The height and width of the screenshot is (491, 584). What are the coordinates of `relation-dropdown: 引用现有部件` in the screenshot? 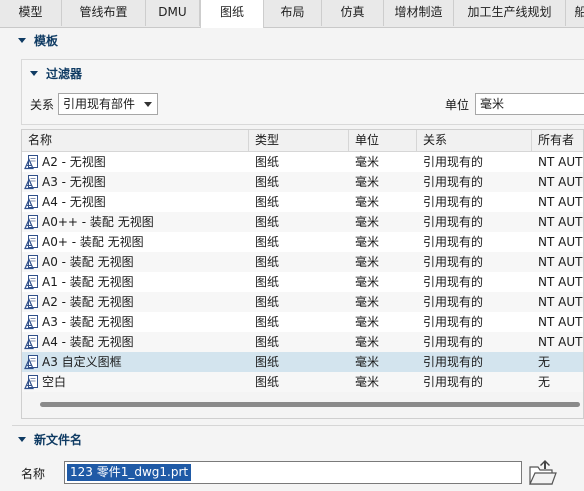 It's located at (108, 104).